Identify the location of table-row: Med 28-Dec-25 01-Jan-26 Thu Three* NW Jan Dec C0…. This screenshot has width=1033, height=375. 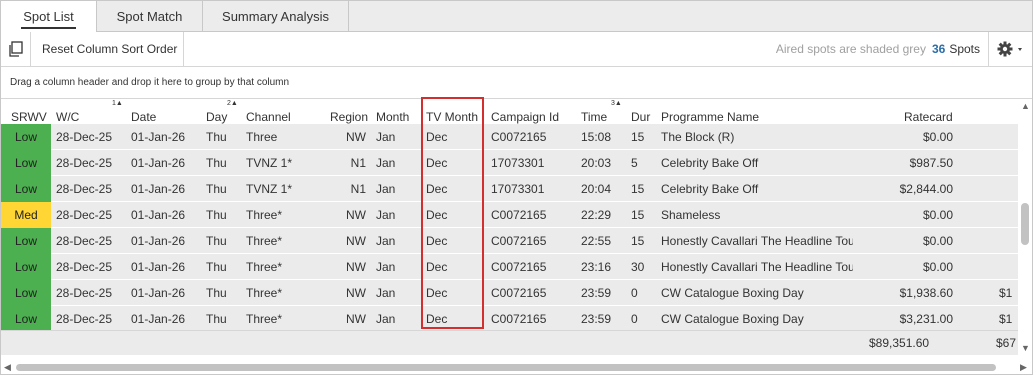
(509, 215).